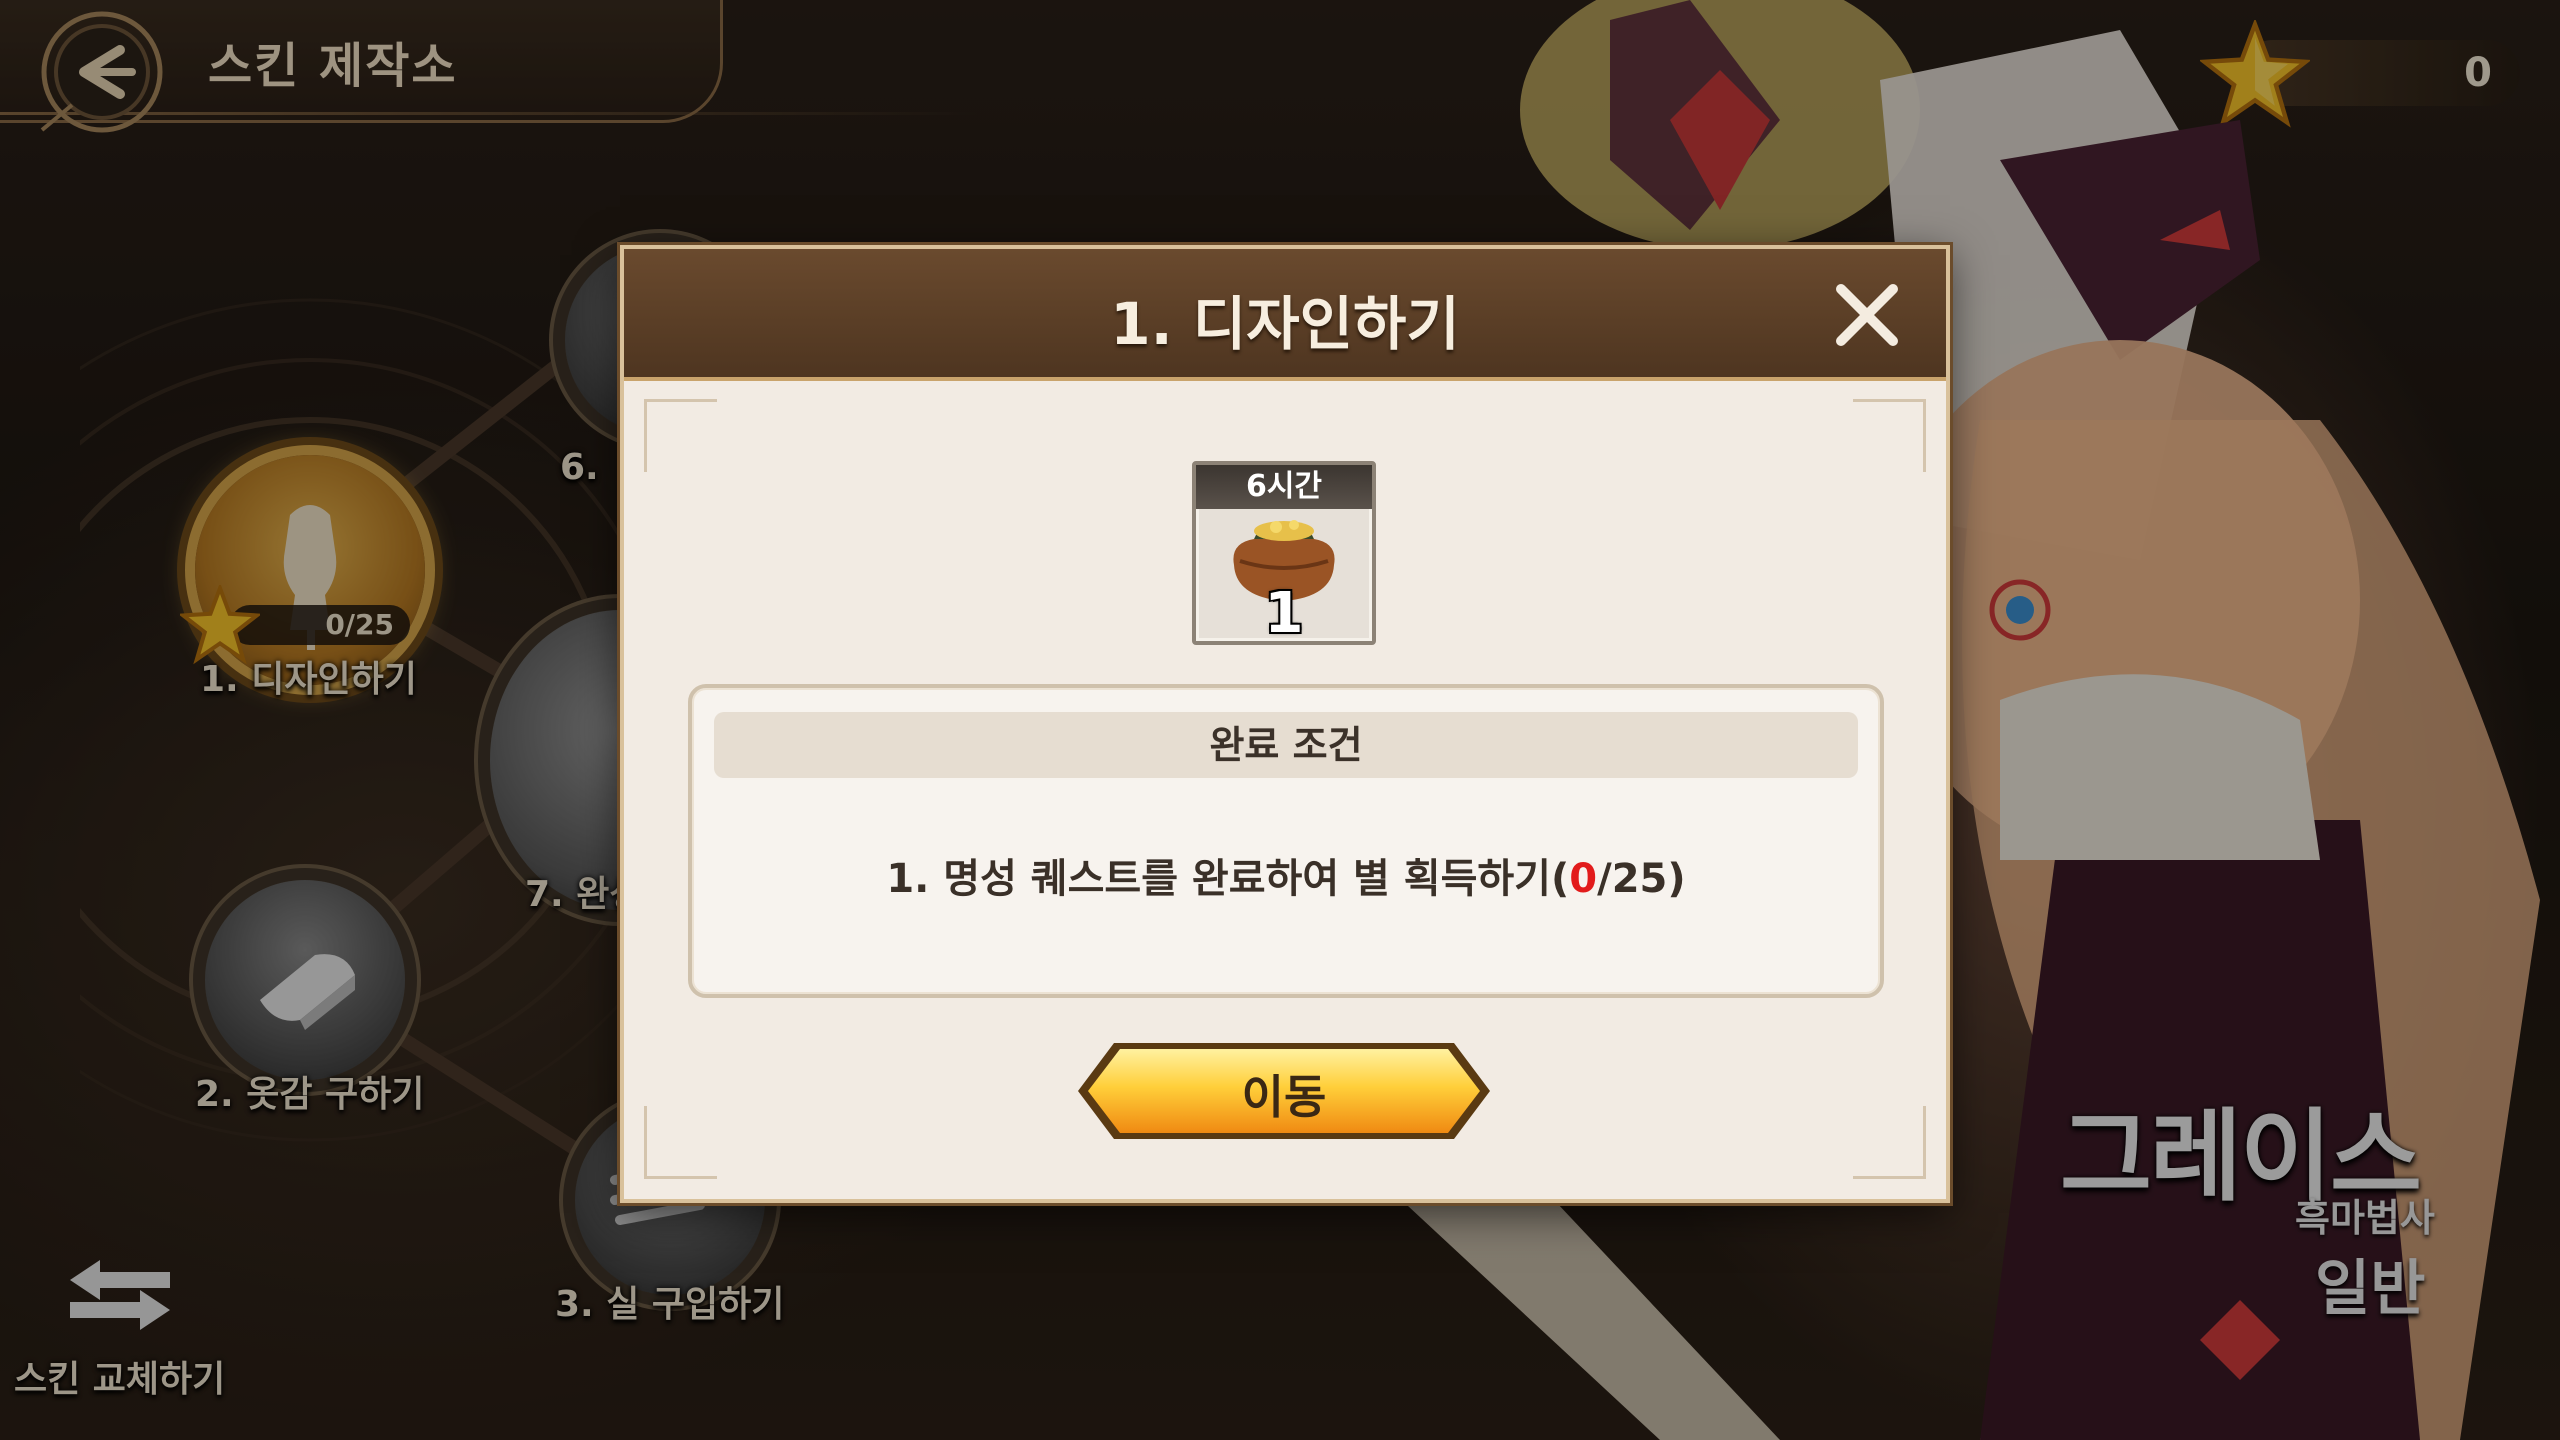 The image size is (2560, 1440). I want to click on reward-quantity: 1, so click(1284, 613).